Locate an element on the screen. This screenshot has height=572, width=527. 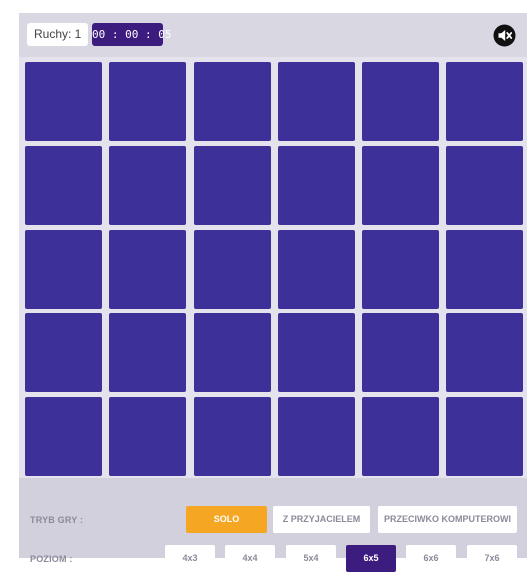
timer-display: 00 : 00 : 05 is located at coordinates (131, 34).